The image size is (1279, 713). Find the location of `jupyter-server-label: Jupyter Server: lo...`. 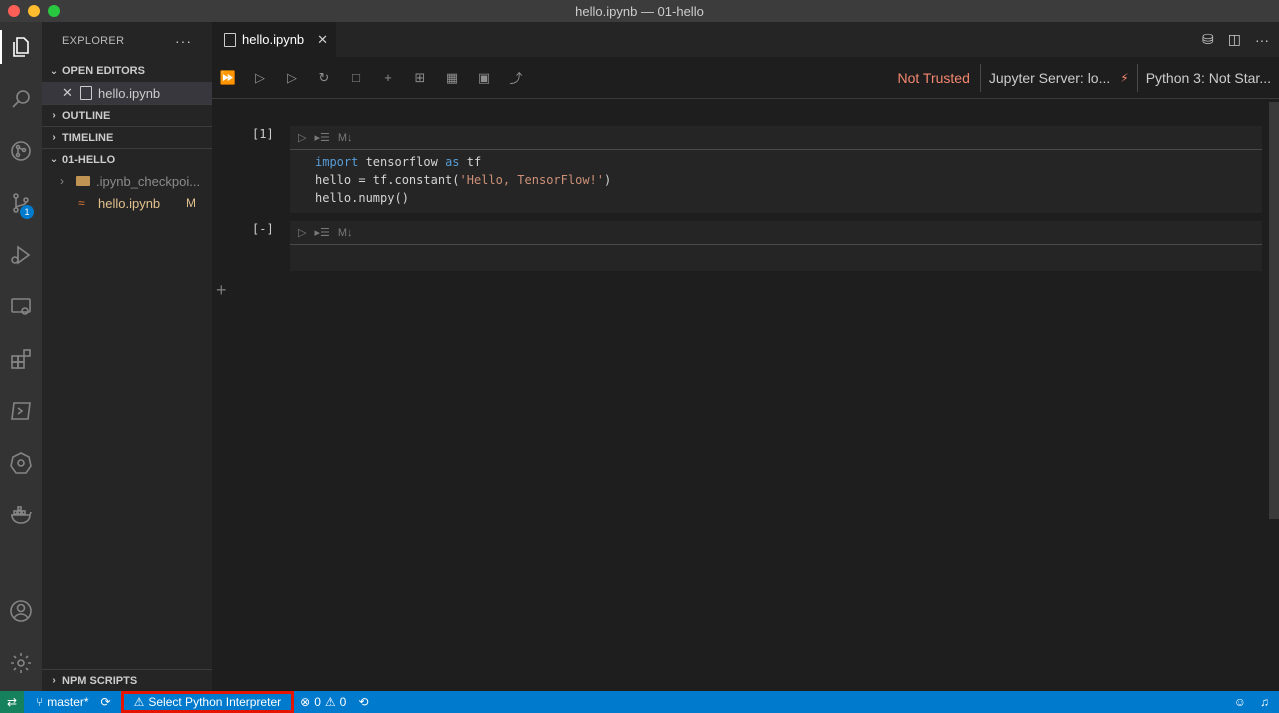

jupyter-server-label: Jupyter Server: lo... is located at coordinates (1049, 78).